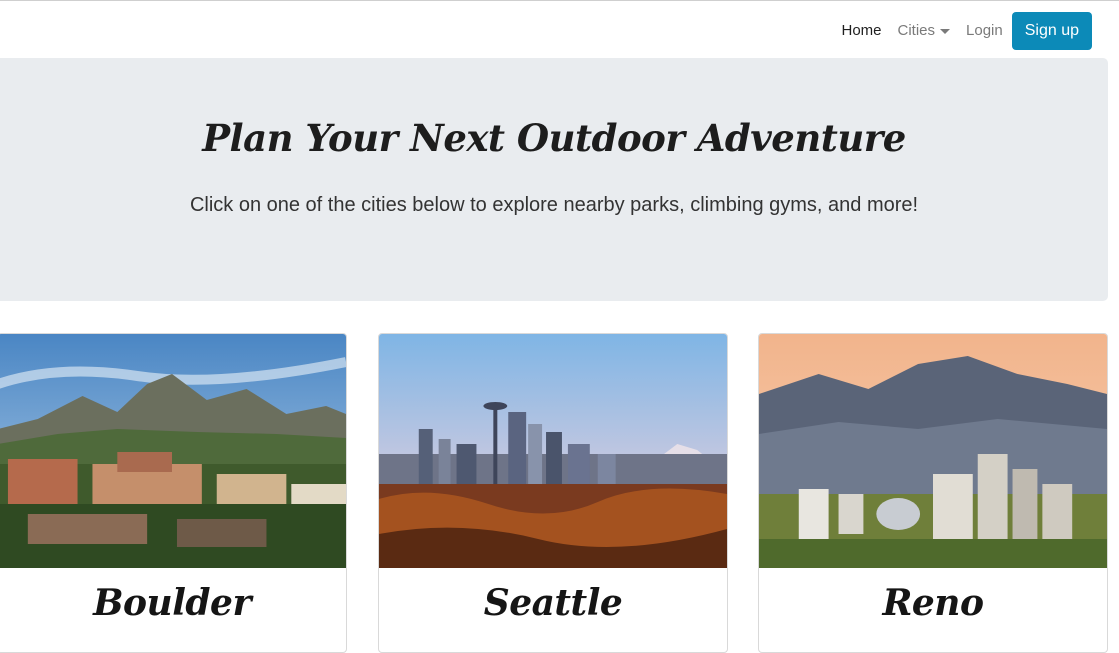  What do you see at coordinates (916, 30) in the screenshot?
I see `nav-cities-label: Cities` at bounding box center [916, 30].